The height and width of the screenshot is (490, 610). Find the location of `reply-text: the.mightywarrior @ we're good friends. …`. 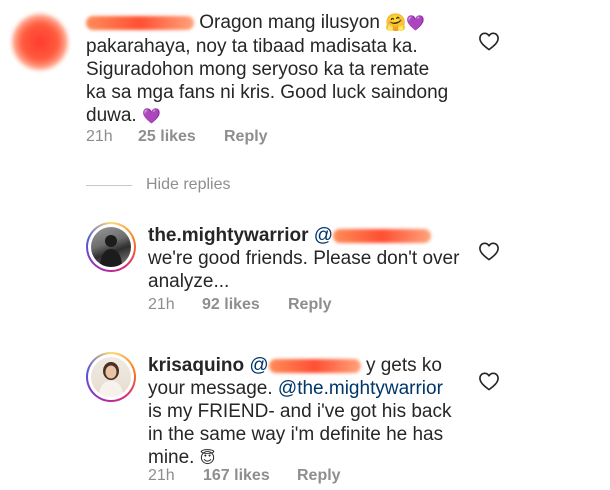

reply-text: the.mightywarrior @ we're good friends. … is located at coordinates (308, 258).